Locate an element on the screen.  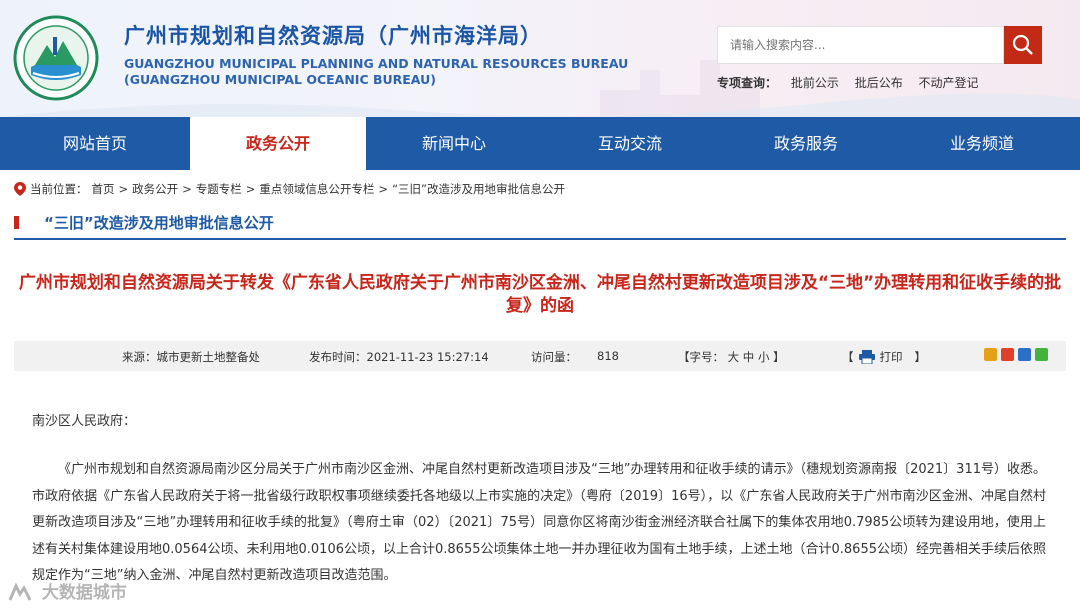
watermark-text: 大数据城市 is located at coordinates (84, 593).